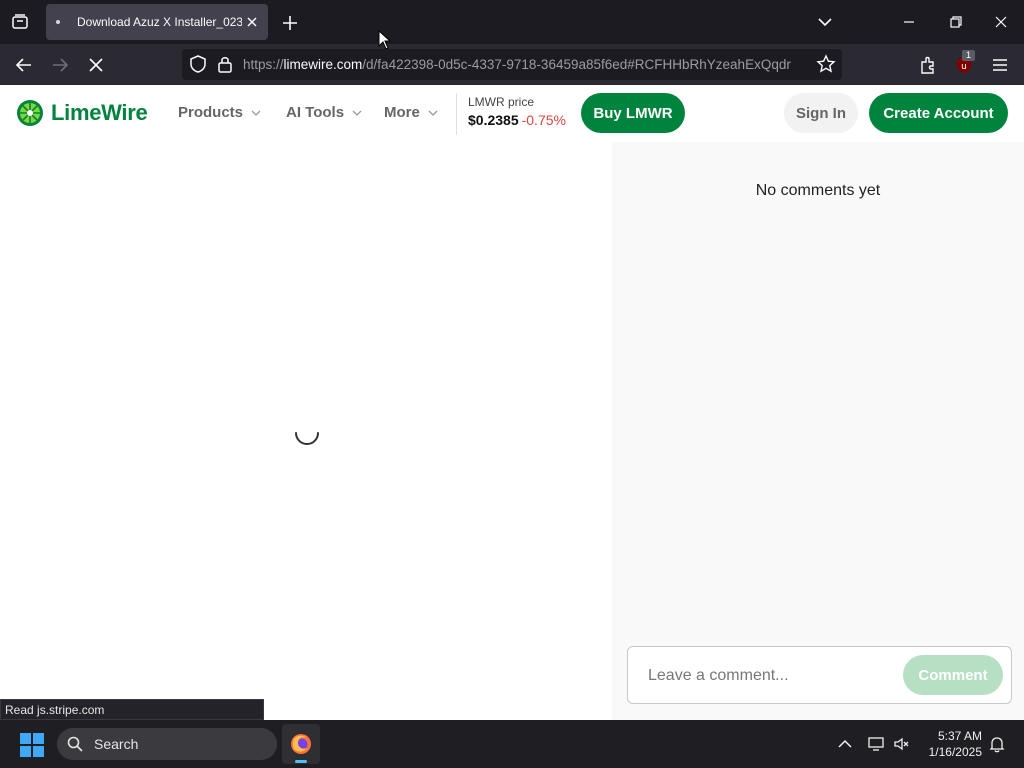 This screenshot has height=768, width=1024. What do you see at coordinates (938, 113) in the screenshot?
I see `create-account-button: Create Account` at bounding box center [938, 113].